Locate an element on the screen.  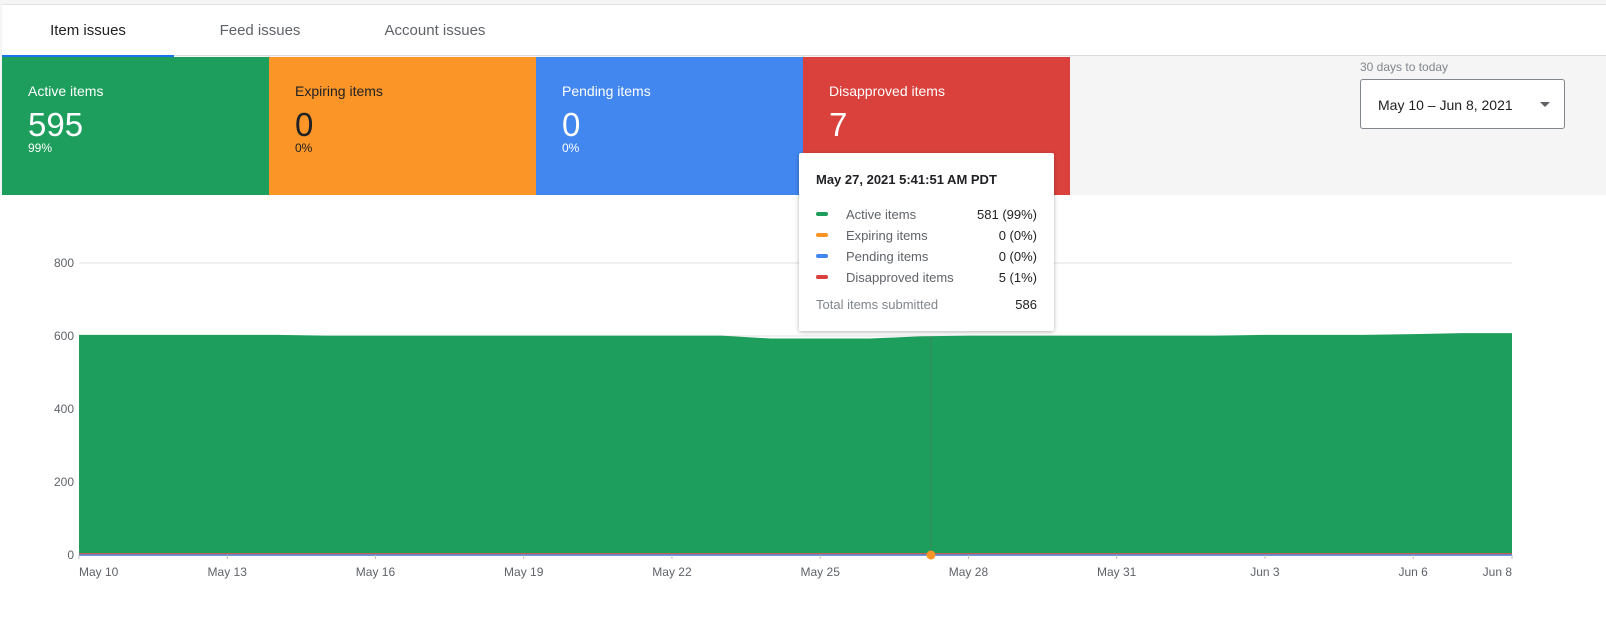
y-tick-label: 200 is located at coordinates (64, 482).